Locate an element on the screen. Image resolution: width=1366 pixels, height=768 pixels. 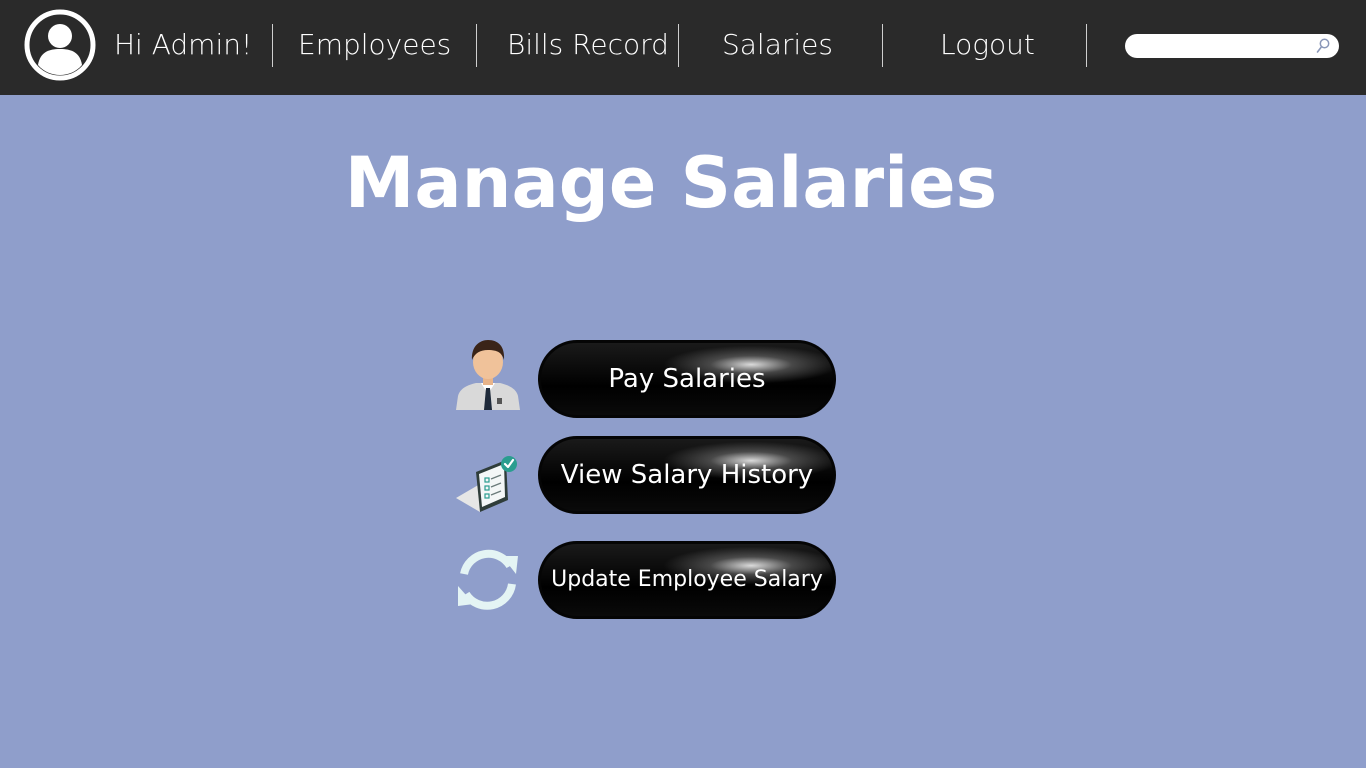
search-icon is located at coordinates (1323, 46).